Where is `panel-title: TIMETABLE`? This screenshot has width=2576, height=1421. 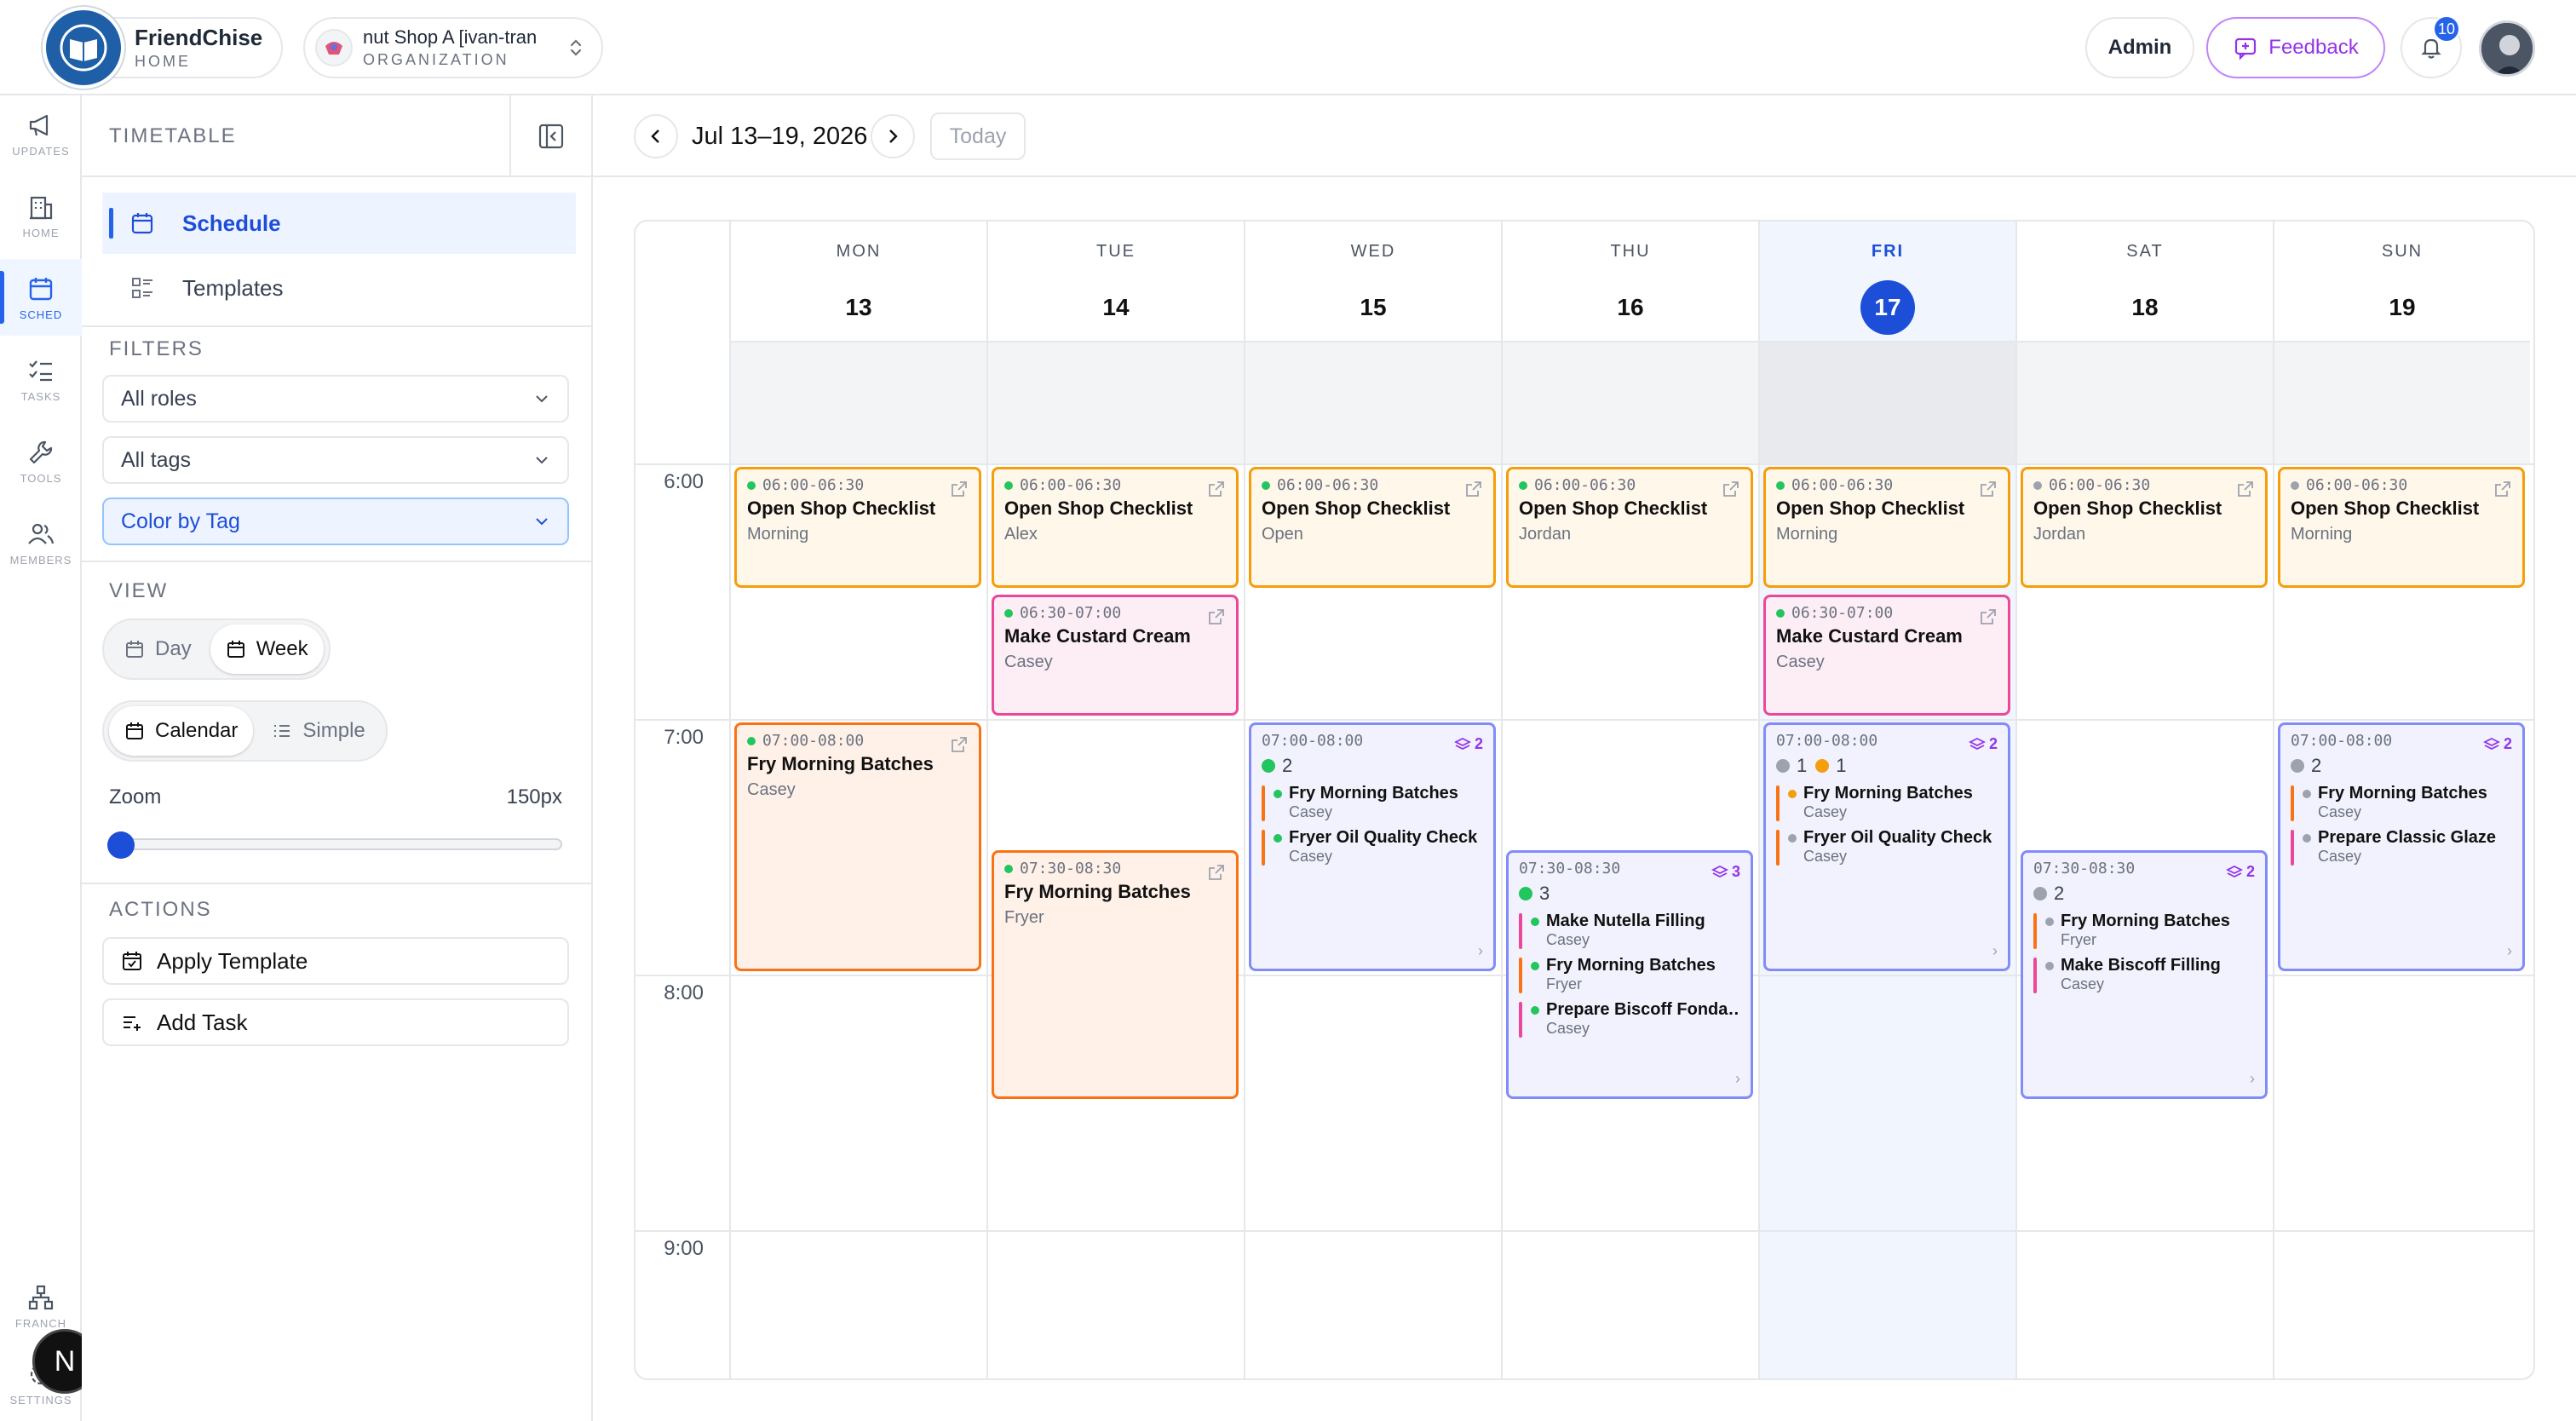
panel-title: TIMETABLE is located at coordinates (173, 135).